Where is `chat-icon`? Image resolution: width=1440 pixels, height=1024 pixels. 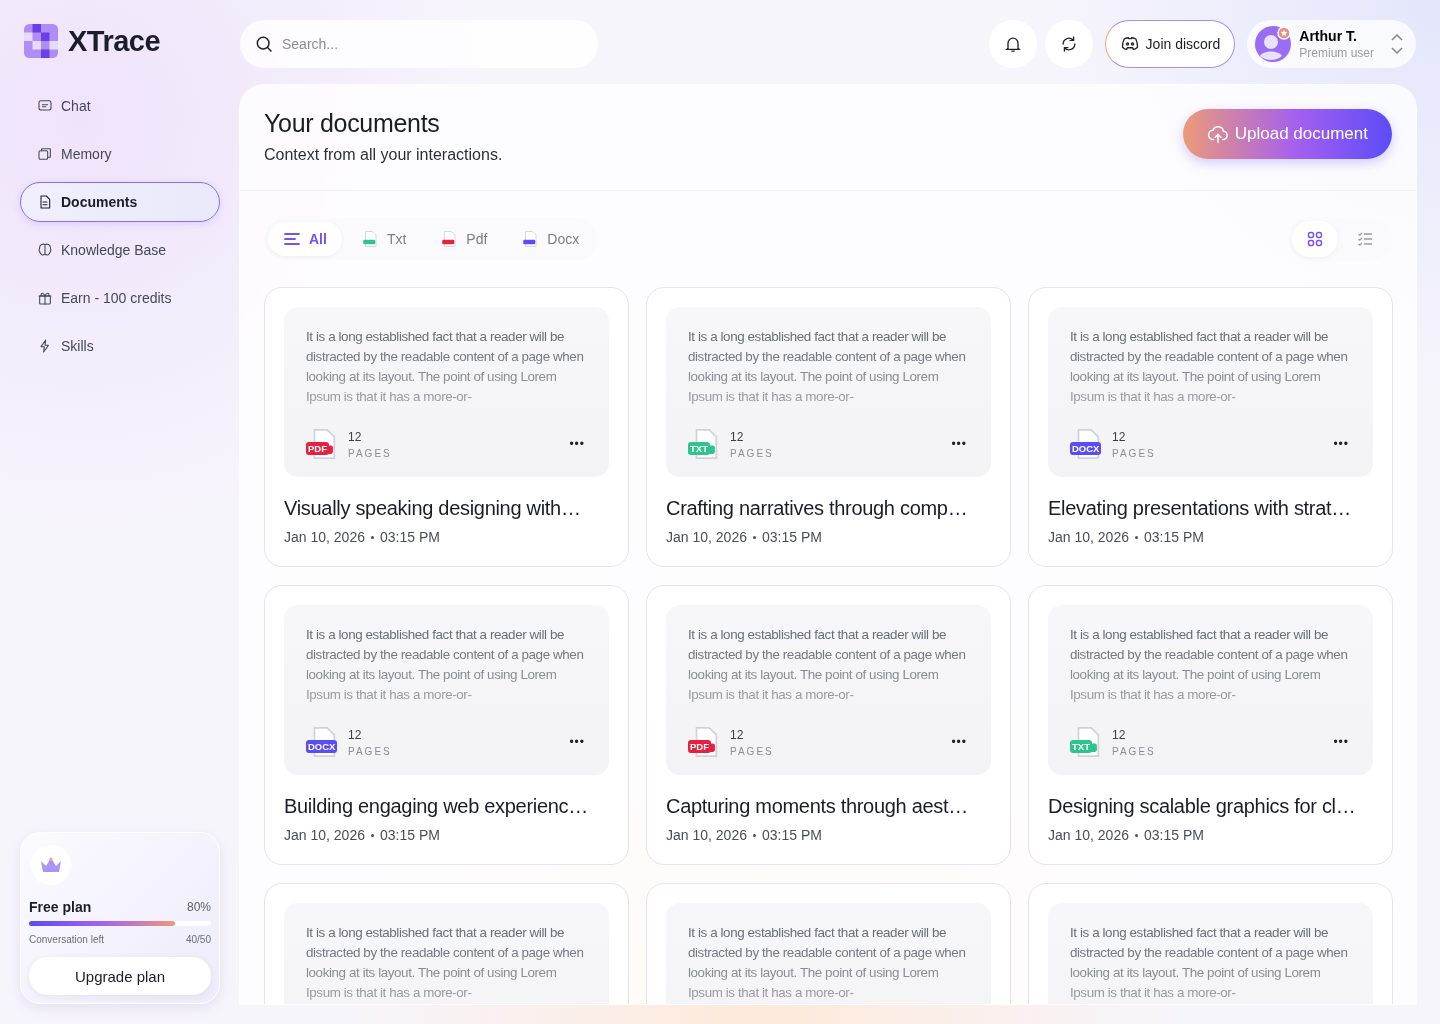
chat-icon is located at coordinates (45, 106).